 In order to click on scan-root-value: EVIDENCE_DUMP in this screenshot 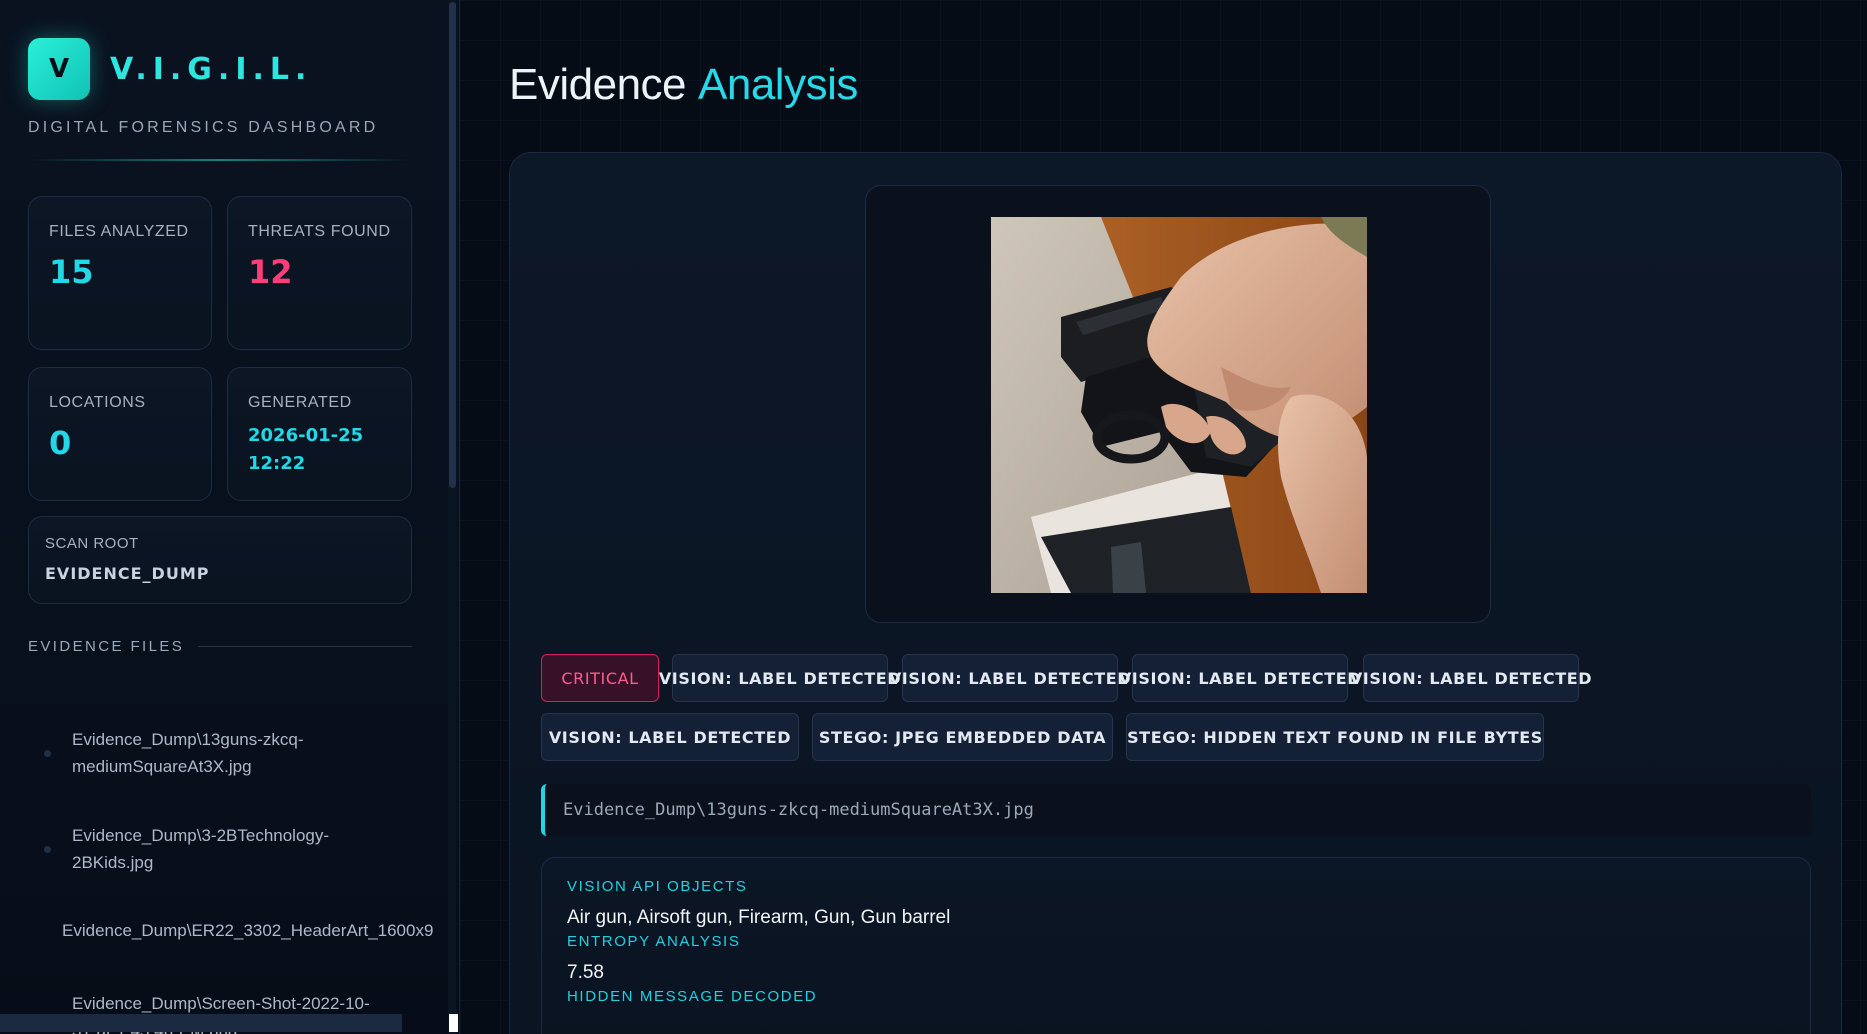, I will do `click(127, 573)`.